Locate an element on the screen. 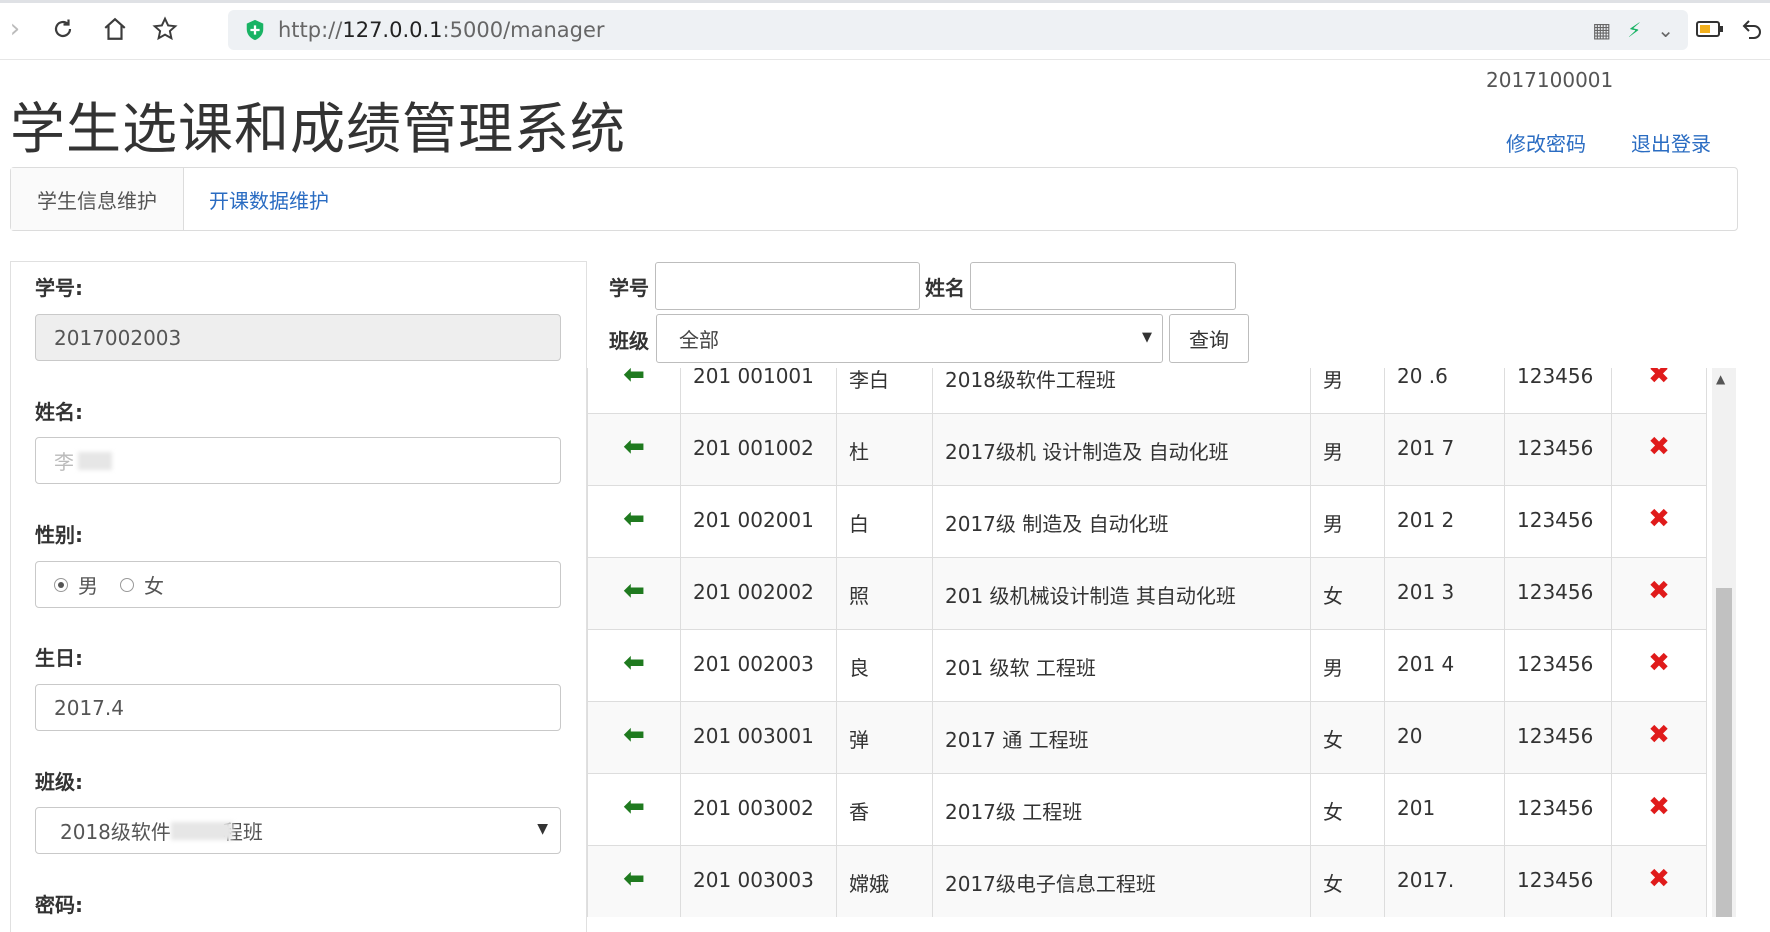 This screenshot has height=932, width=1770. cell-name: 良 is located at coordinates (884, 665).